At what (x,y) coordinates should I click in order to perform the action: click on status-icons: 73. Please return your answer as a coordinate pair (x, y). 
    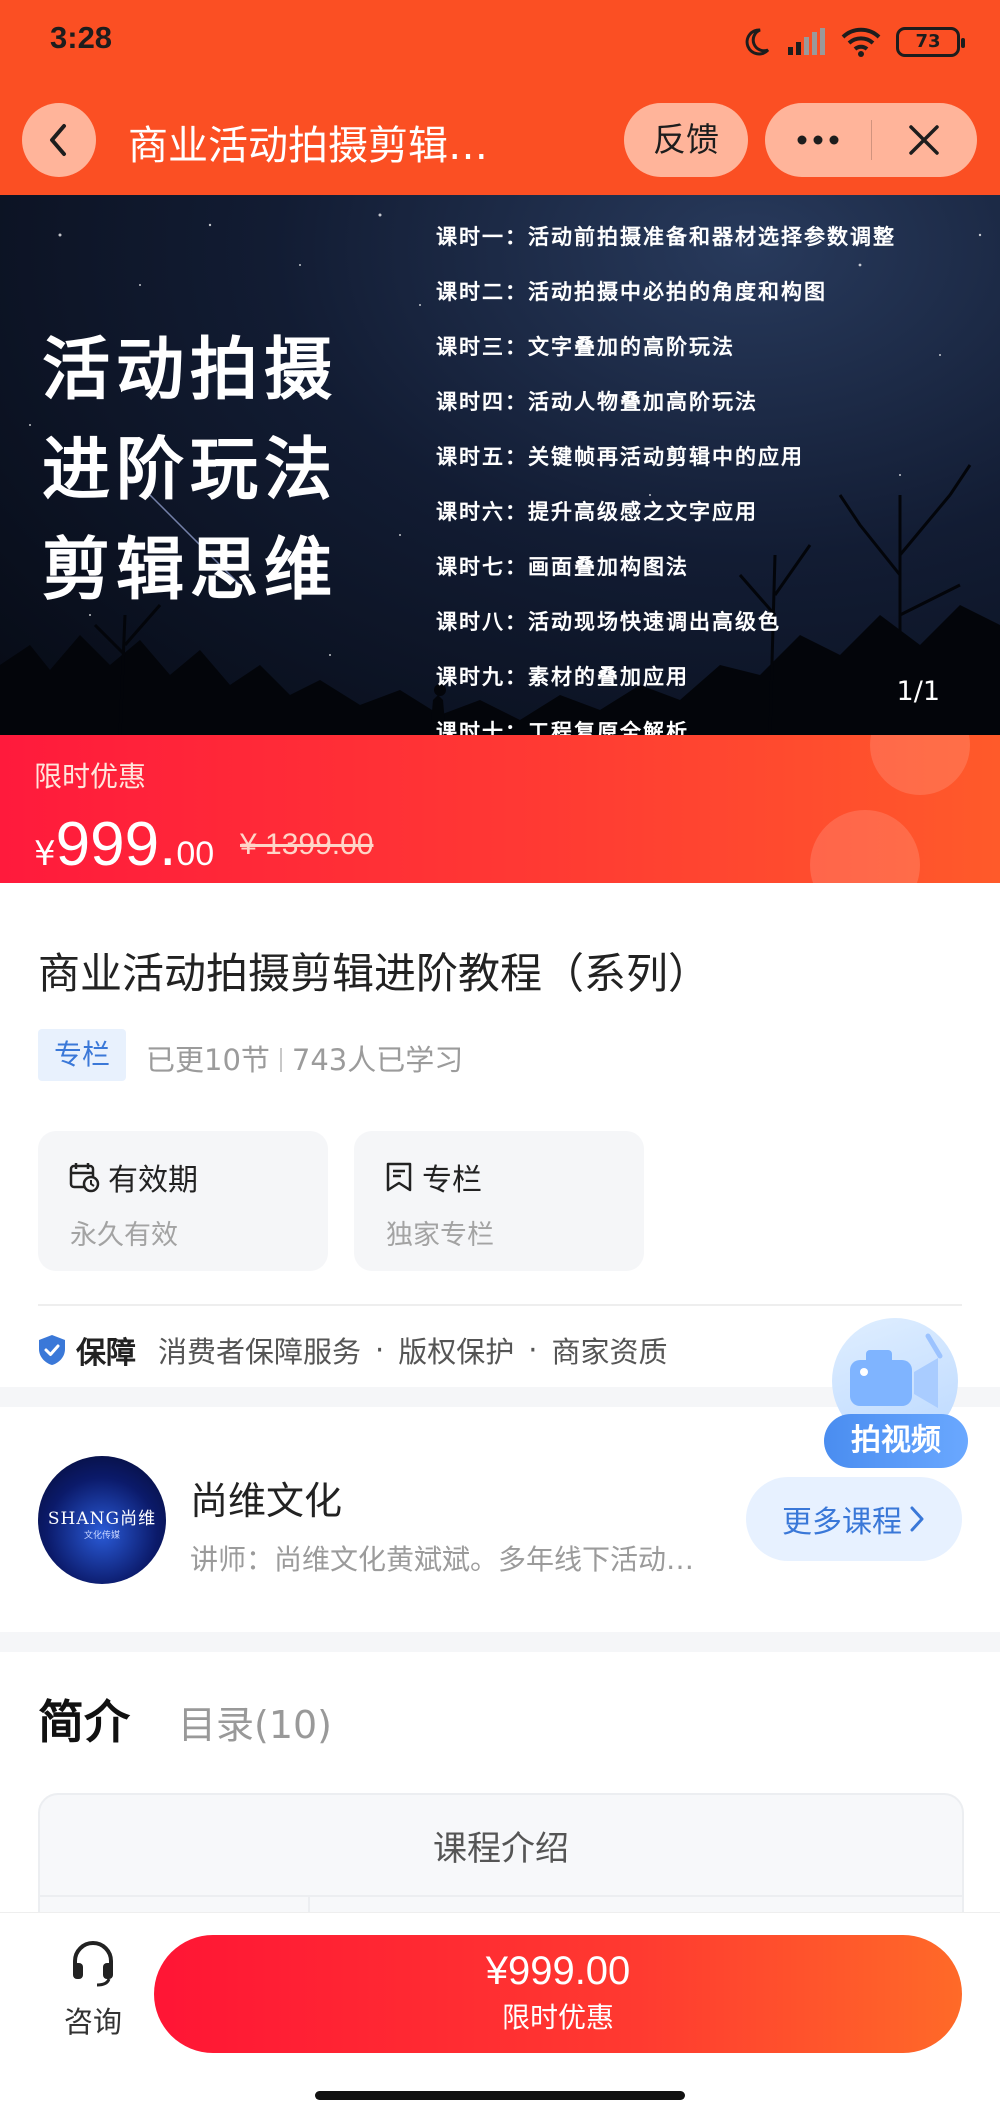
    Looking at the image, I should click on (852, 42).